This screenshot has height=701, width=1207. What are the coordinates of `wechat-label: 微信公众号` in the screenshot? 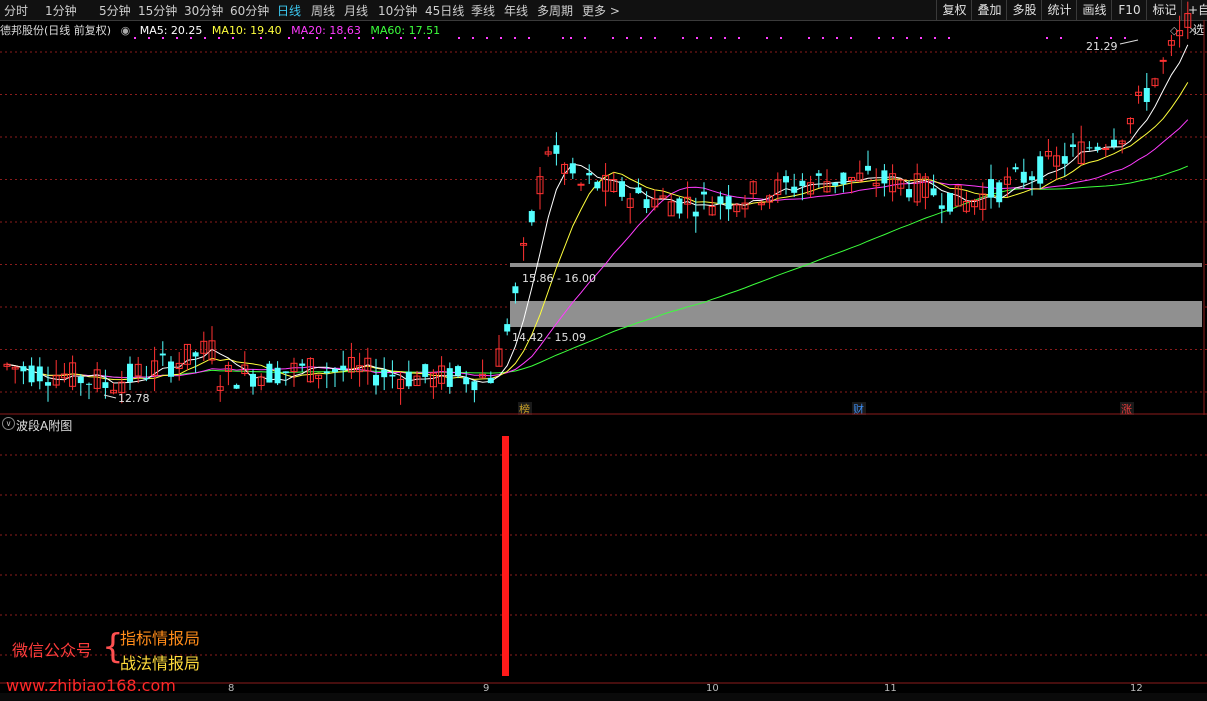 It's located at (52, 650).